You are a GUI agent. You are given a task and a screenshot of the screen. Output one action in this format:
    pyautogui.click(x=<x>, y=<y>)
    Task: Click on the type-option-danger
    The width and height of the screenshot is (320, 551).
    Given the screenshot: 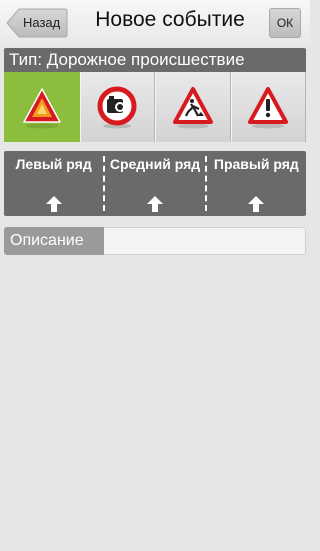 What is the action you would take?
    pyautogui.click(x=268, y=107)
    